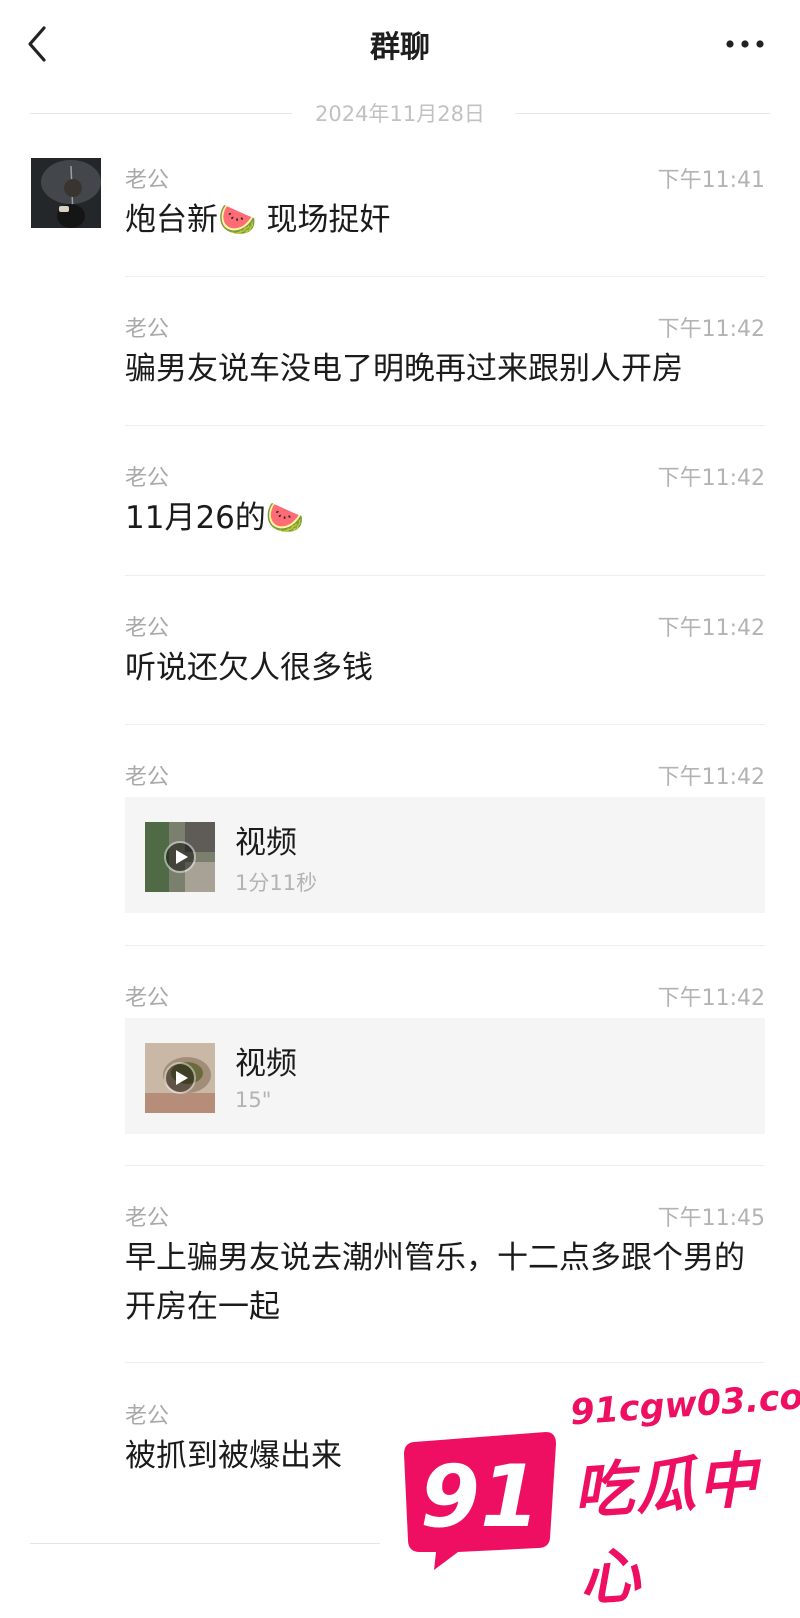 This screenshot has height=1618, width=800. I want to click on video-card: 视频 1分11秒, so click(445, 855).